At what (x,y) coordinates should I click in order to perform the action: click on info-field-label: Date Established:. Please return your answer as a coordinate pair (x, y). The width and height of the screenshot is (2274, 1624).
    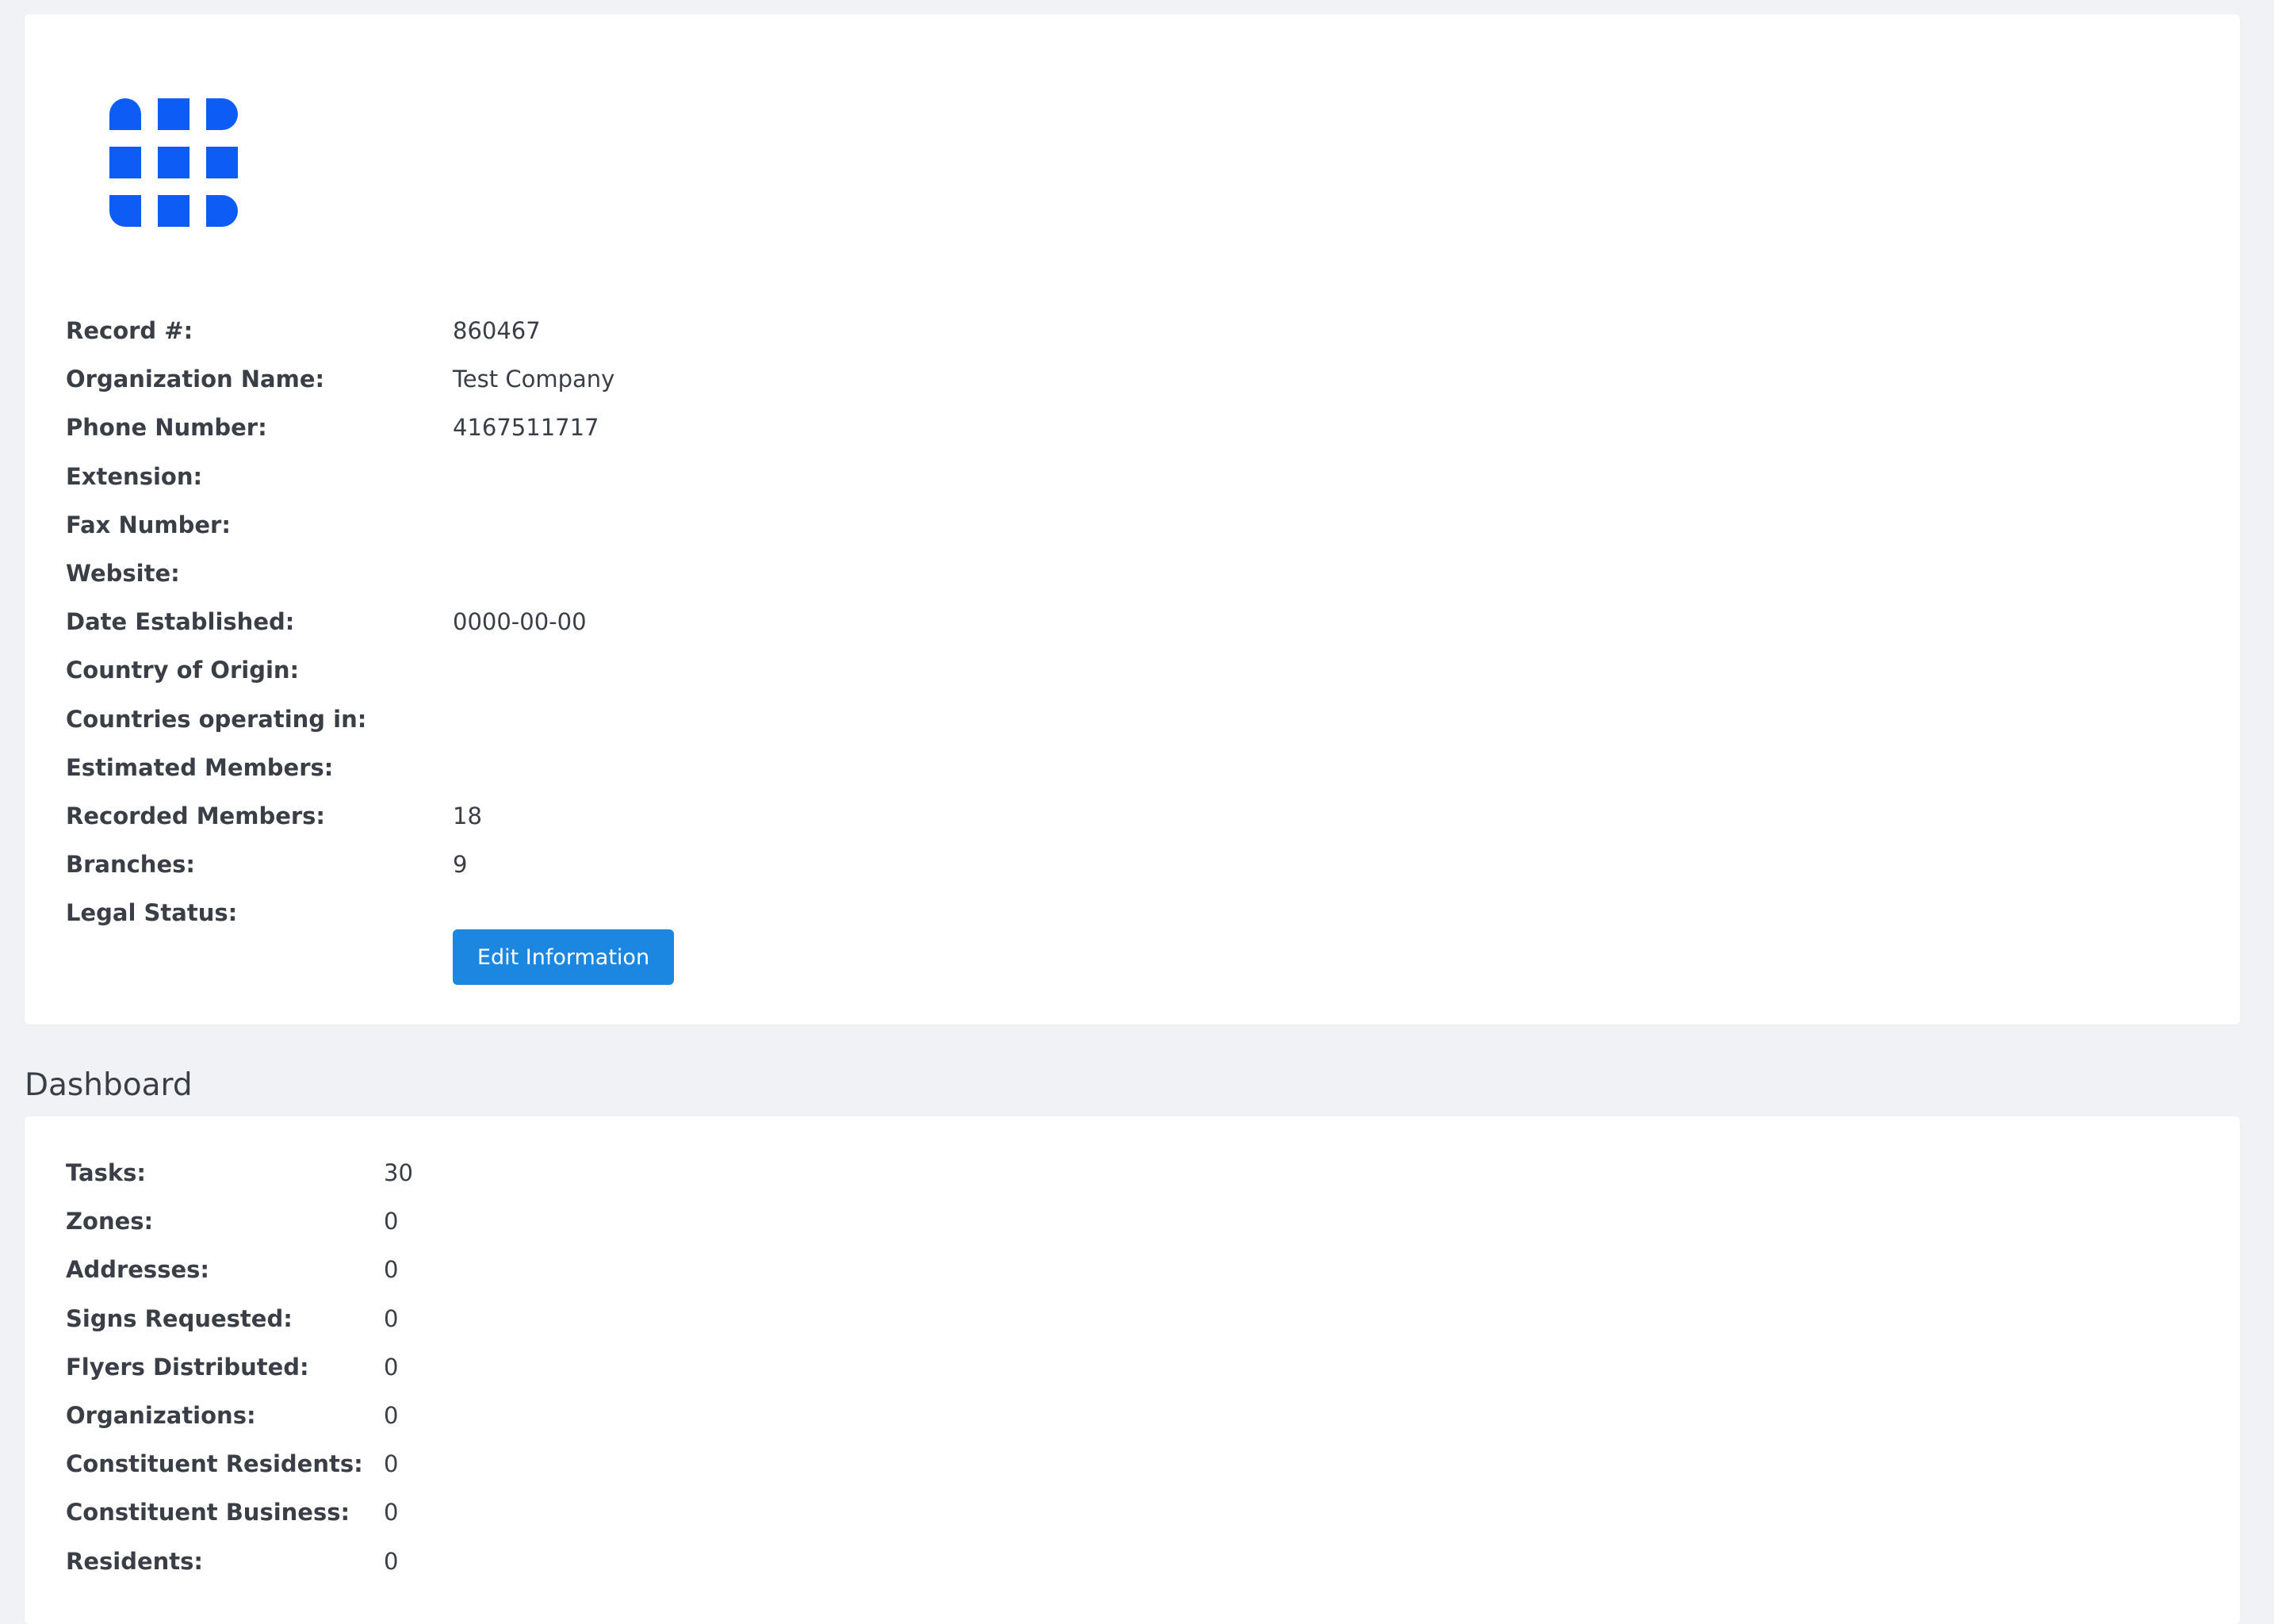
    Looking at the image, I should click on (180, 622).